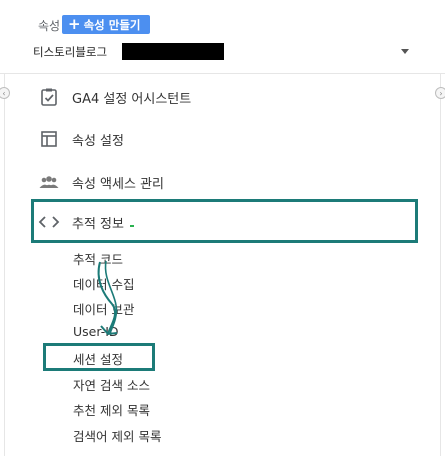 The height and width of the screenshot is (456, 445). Describe the element at coordinates (222, 73) in the screenshot. I see `panel-divider-top` at that location.